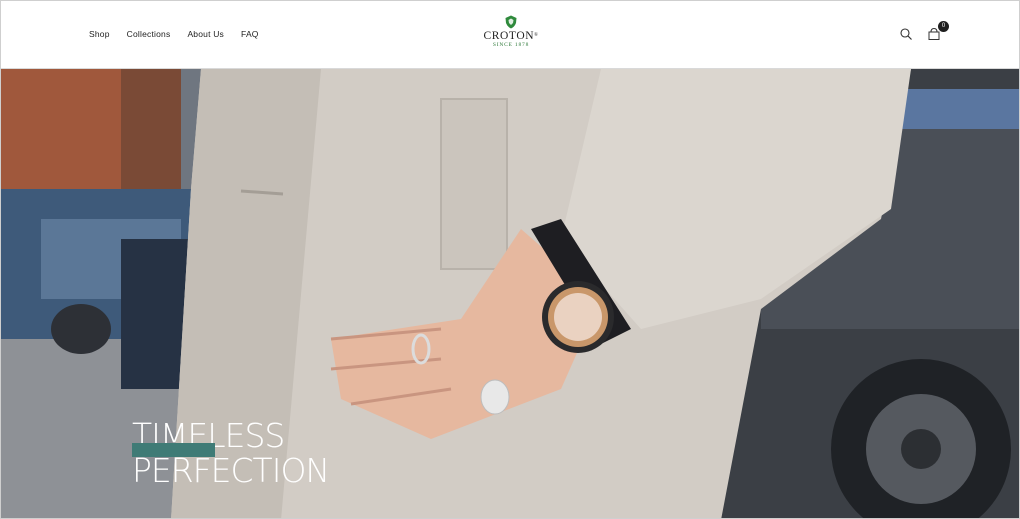 The width and height of the screenshot is (1020, 519). I want to click on nav-faq: FAQ, so click(250, 34).